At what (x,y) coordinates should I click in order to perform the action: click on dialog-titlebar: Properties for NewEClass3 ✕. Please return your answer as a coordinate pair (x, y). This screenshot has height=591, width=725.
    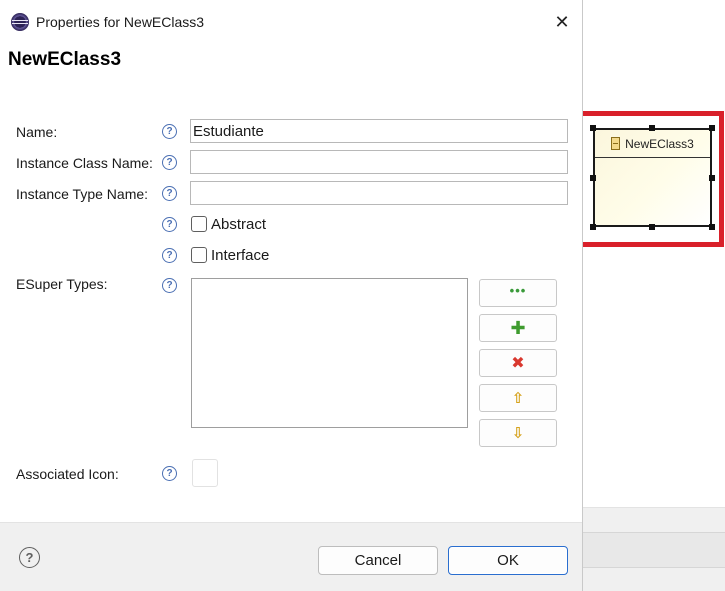
    Looking at the image, I should click on (291, 22).